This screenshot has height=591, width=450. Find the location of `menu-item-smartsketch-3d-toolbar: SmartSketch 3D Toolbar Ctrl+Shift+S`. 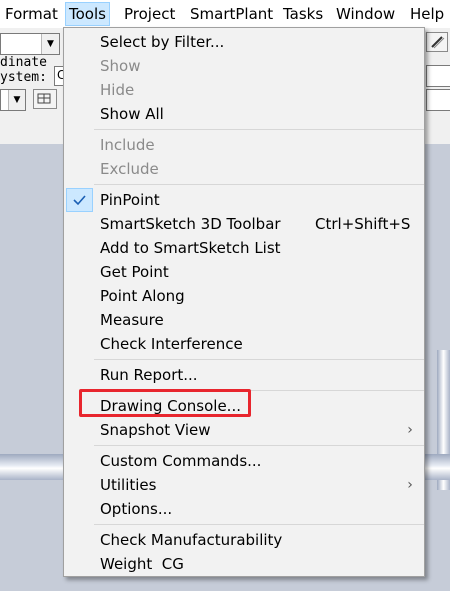

menu-item-smartsketch-3d-toolbar: SmartSketch 3D Toolbar Ctrl+Shift+S is located at coordinates (244, 224).